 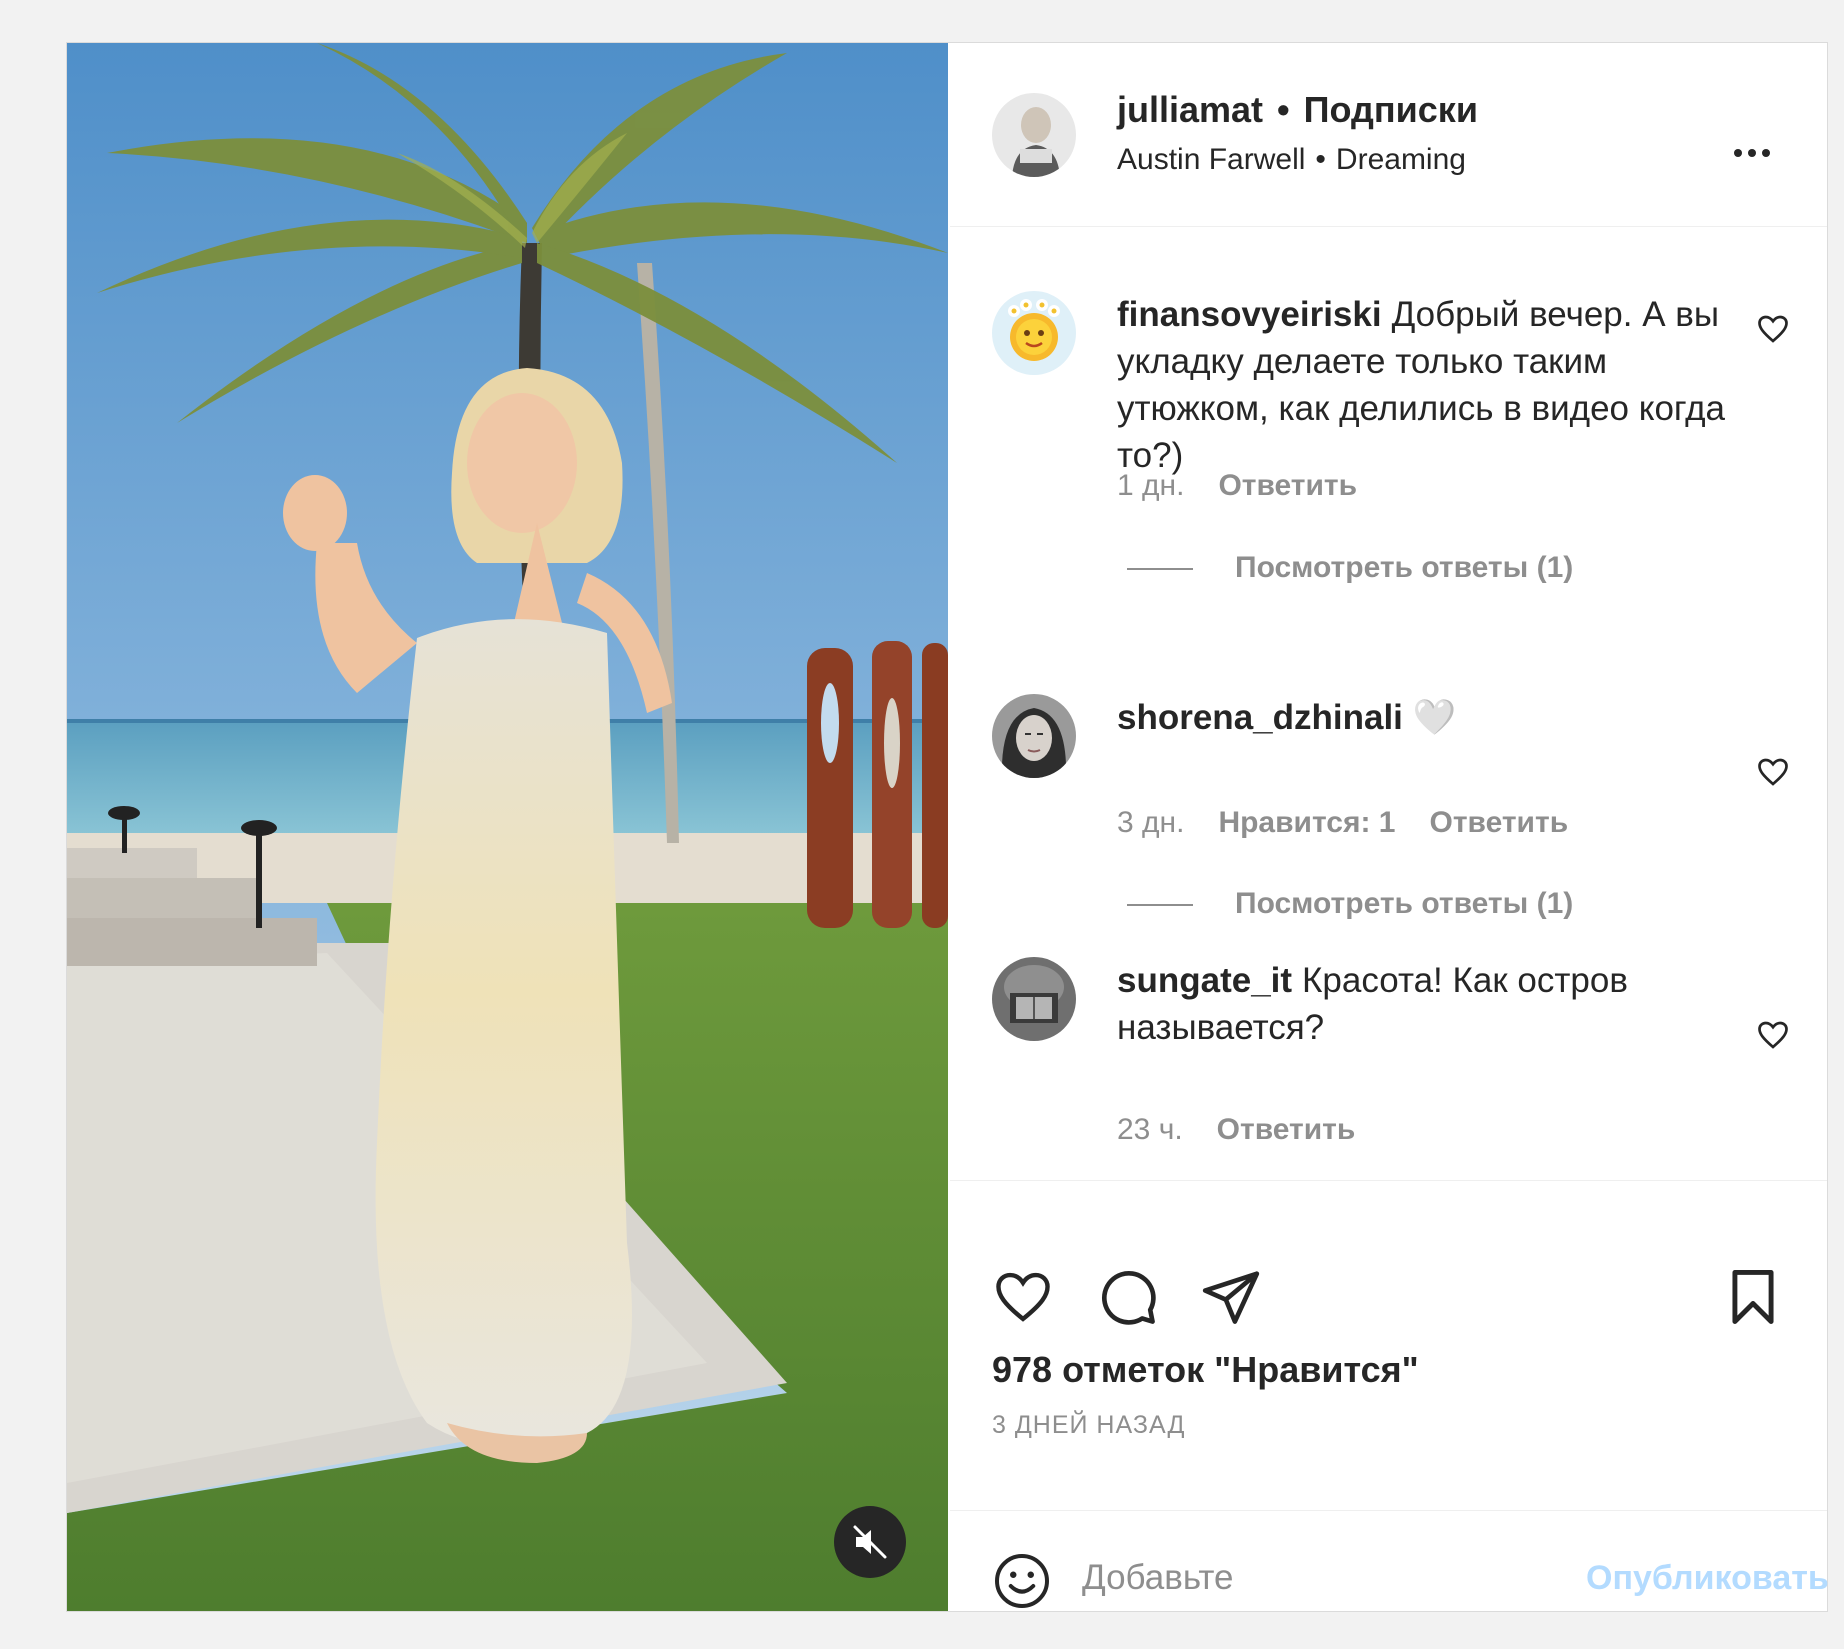 I want to click on more-horizontal-icon, so click(x=1738, y=153).